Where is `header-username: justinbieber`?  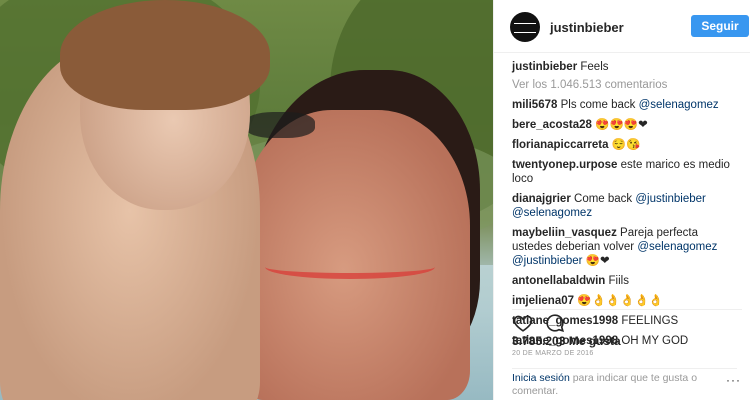
header-username: justinbieber is located at coordinates (587, 27).